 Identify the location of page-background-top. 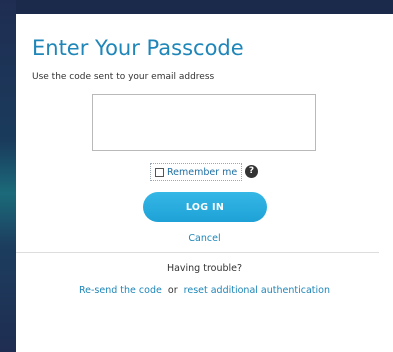
(196, 7).